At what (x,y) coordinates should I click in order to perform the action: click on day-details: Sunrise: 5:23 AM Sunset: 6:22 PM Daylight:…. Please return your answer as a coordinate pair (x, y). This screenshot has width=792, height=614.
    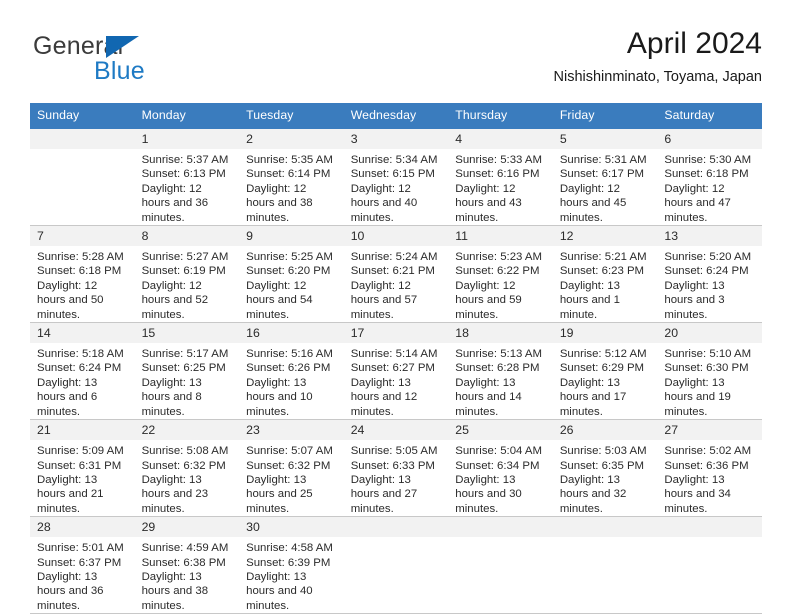
    Looking at the image, I should click on (500, 284).